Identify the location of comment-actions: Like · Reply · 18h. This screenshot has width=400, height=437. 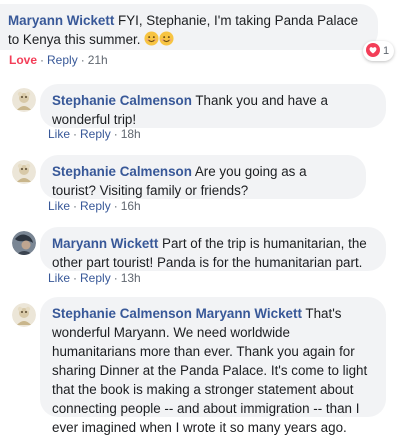
(94, 134).